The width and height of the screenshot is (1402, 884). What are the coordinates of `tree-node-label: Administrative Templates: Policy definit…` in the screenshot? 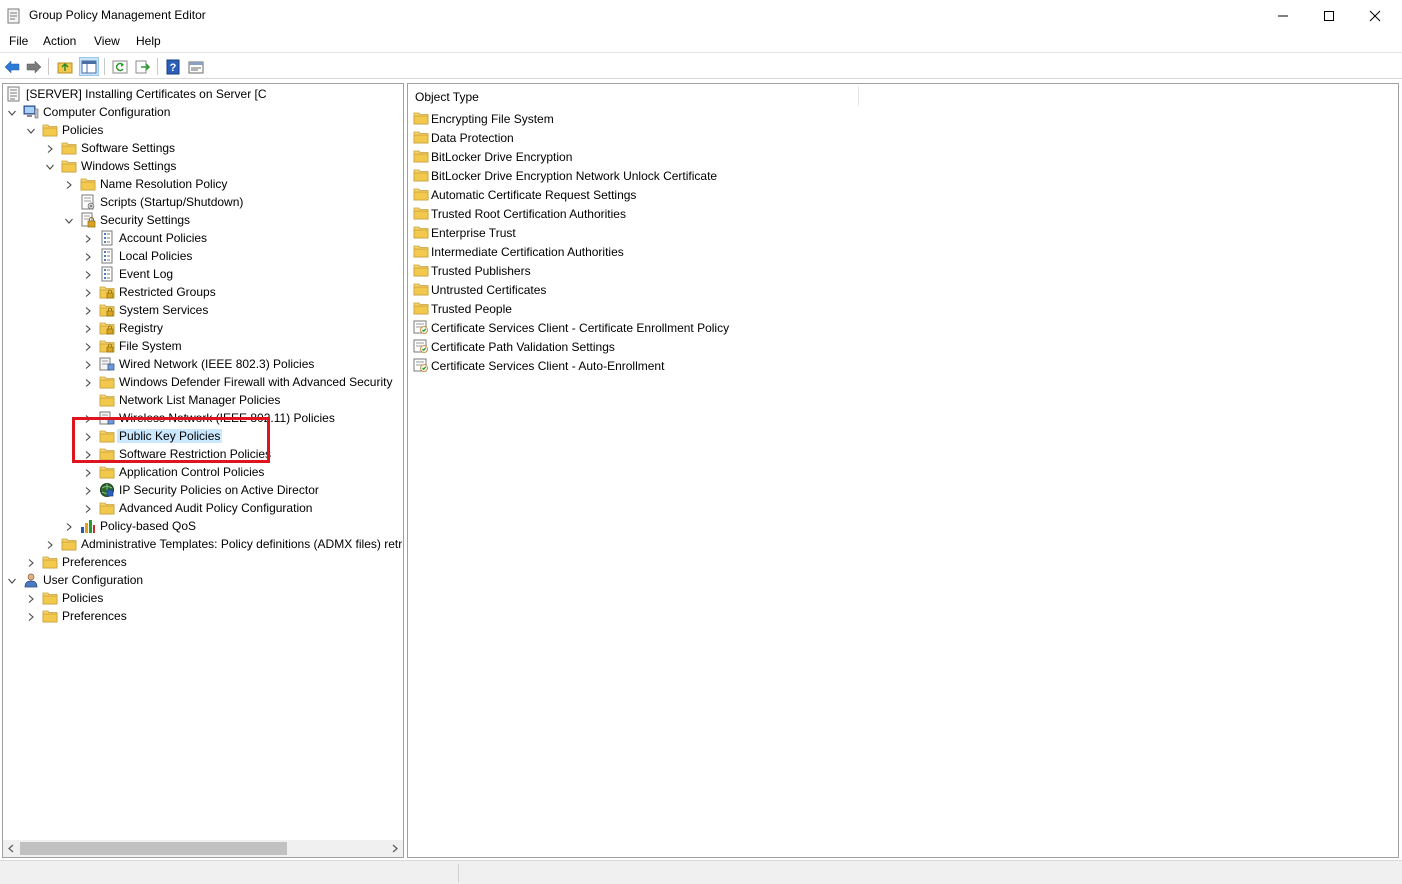 It's located at (241, 544).